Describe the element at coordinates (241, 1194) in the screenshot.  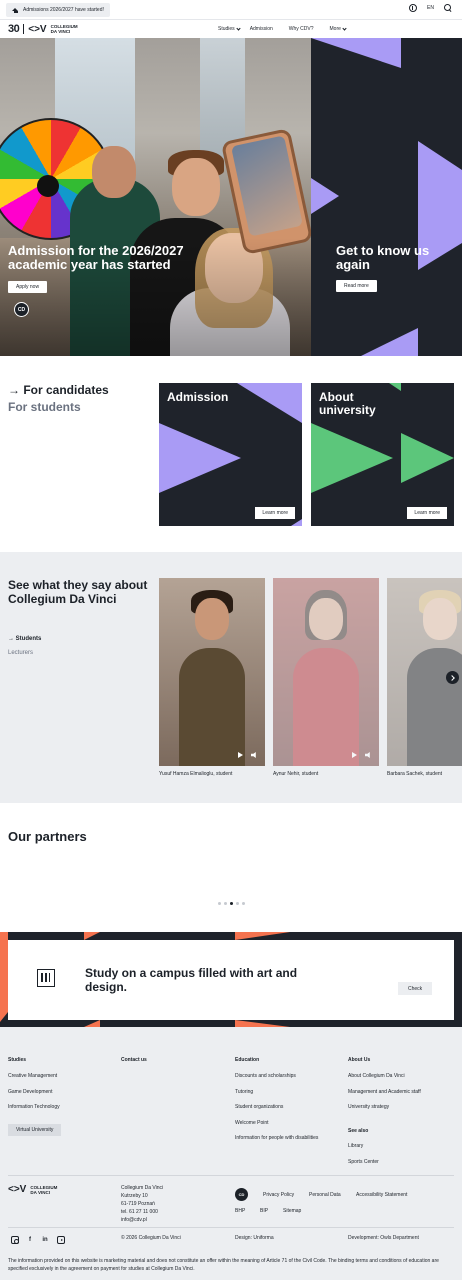
I see `footer-cd-badge: CD` at that location.